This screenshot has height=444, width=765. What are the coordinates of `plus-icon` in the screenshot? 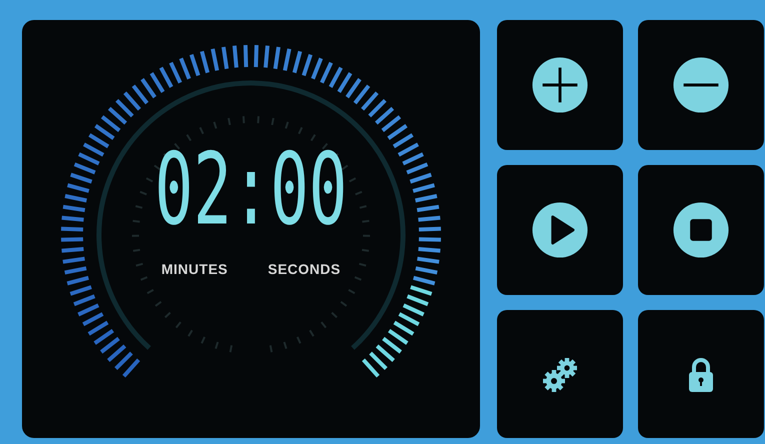 It's located at (560, 85).